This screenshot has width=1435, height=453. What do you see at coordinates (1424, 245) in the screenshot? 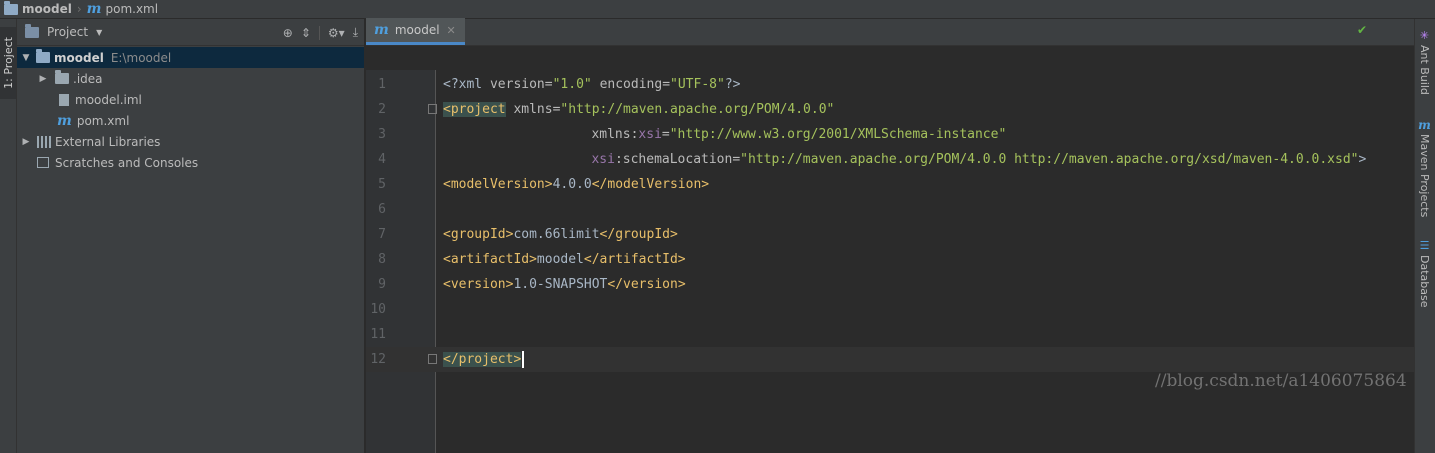
I see `database-icon: ☰` at bounding box center [1424, 245].